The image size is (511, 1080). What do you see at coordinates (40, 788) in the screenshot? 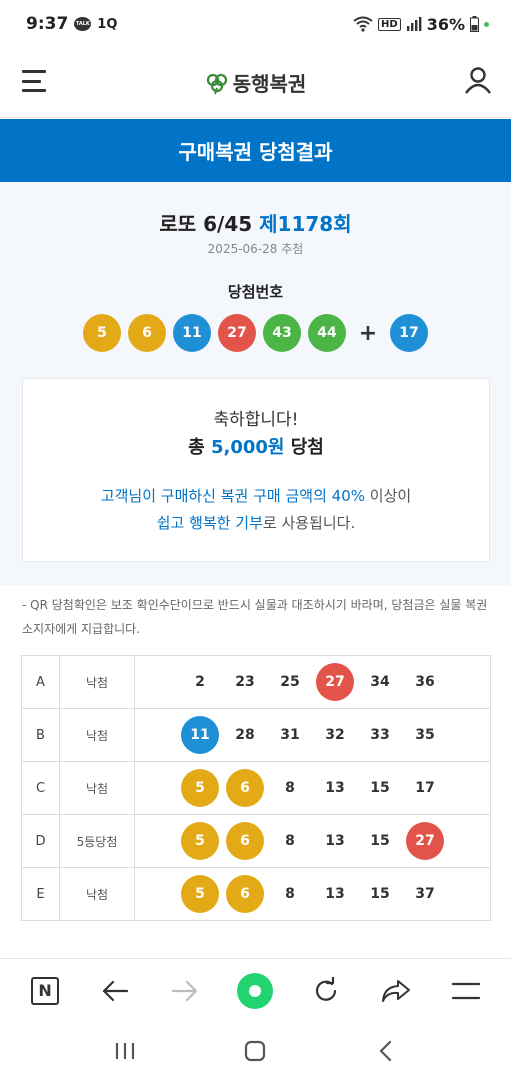
I see `row-label: C` at bounding box center [40, 788].